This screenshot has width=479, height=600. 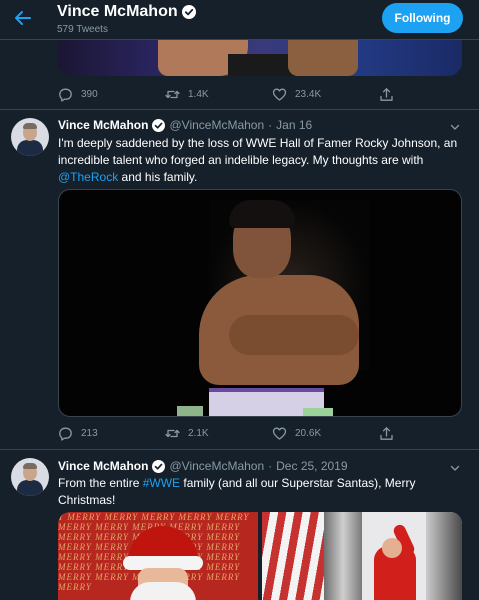 What do you see at coordinates (343, 556) in the screenshot?
I see `photo-silver-panel` at bounding box center [343, 556].